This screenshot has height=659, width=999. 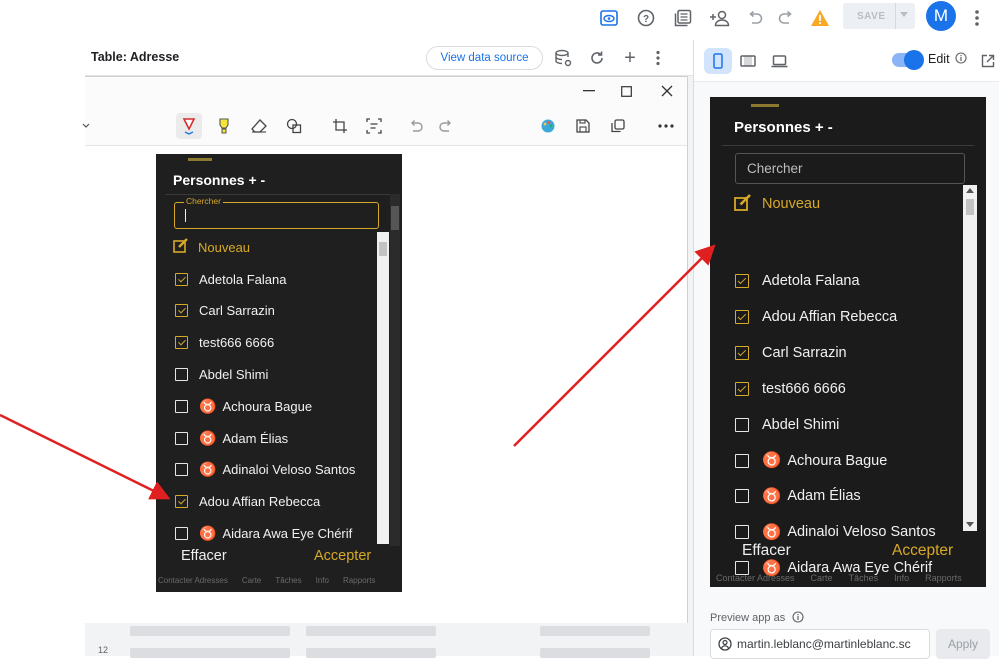 What do you see at coordinates (85, 456) in the screenshot?
I see `arrow-left` at bounding box center [85, 456].